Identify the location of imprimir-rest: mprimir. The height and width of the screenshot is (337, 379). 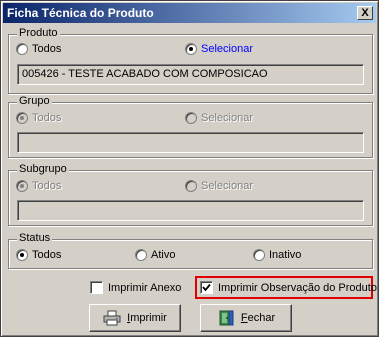
(148, 318).